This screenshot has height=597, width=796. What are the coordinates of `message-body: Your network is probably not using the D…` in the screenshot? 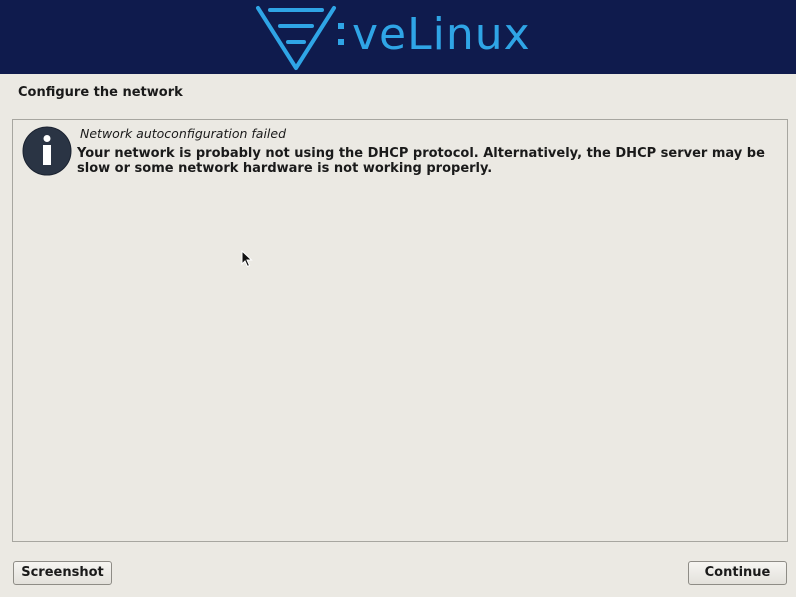 It's located at (421, 161).